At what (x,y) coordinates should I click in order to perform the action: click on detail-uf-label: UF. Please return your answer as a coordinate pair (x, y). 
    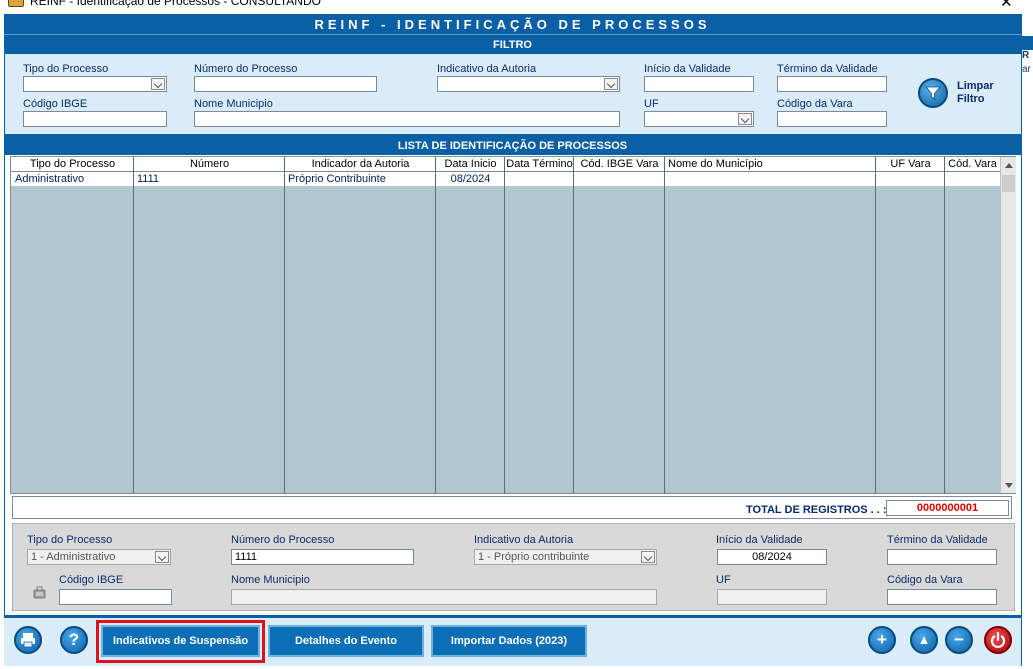
    Looking at the image, I should click on (723, 580).